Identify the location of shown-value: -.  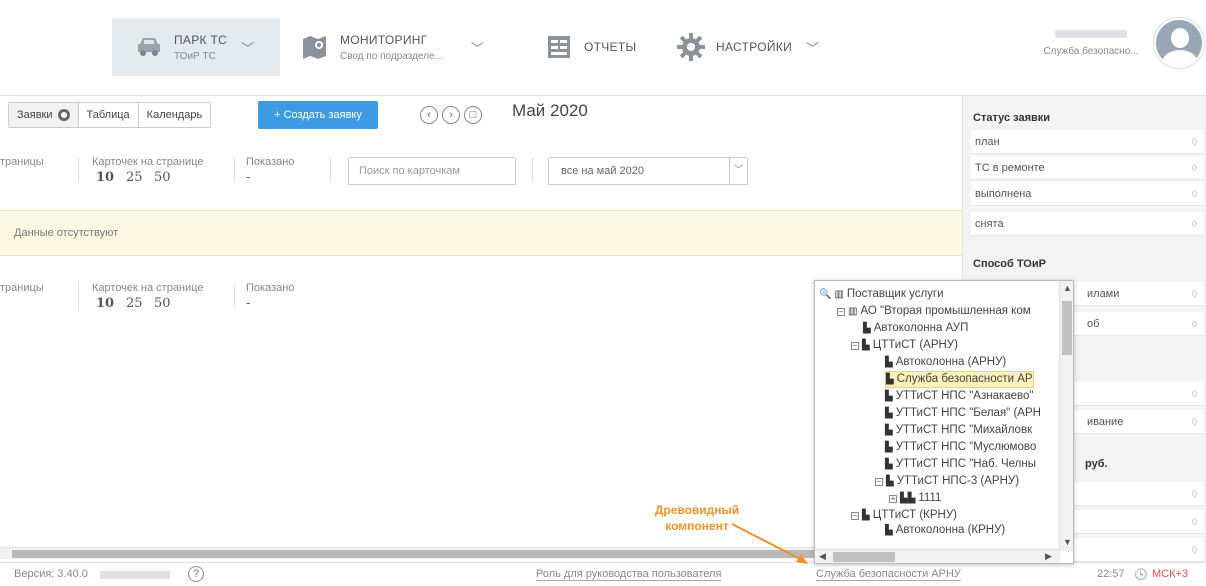
(248, 303).